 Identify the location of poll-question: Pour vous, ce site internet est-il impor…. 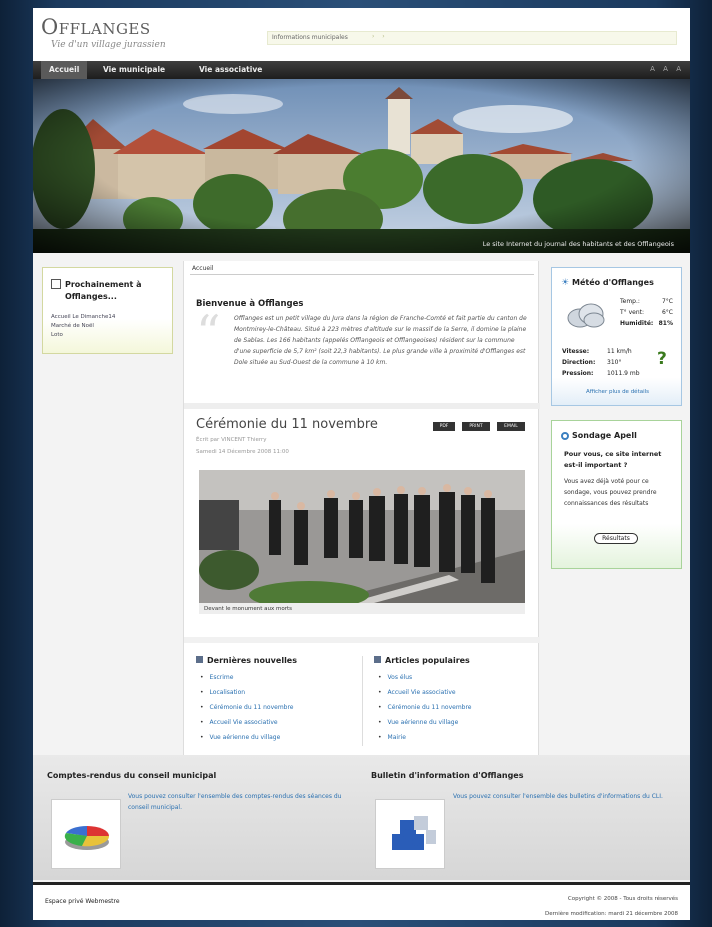
(613, 459).